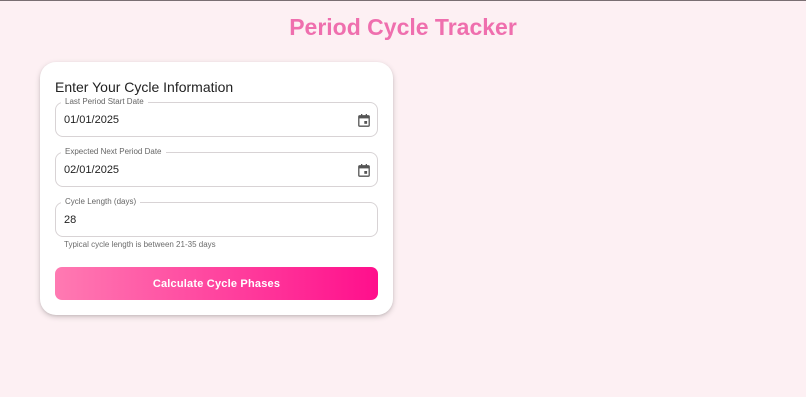 This screenshot has width=806, height=397. I want to click on cycle-length-label: Cycle Length (days), so click(101, 202).